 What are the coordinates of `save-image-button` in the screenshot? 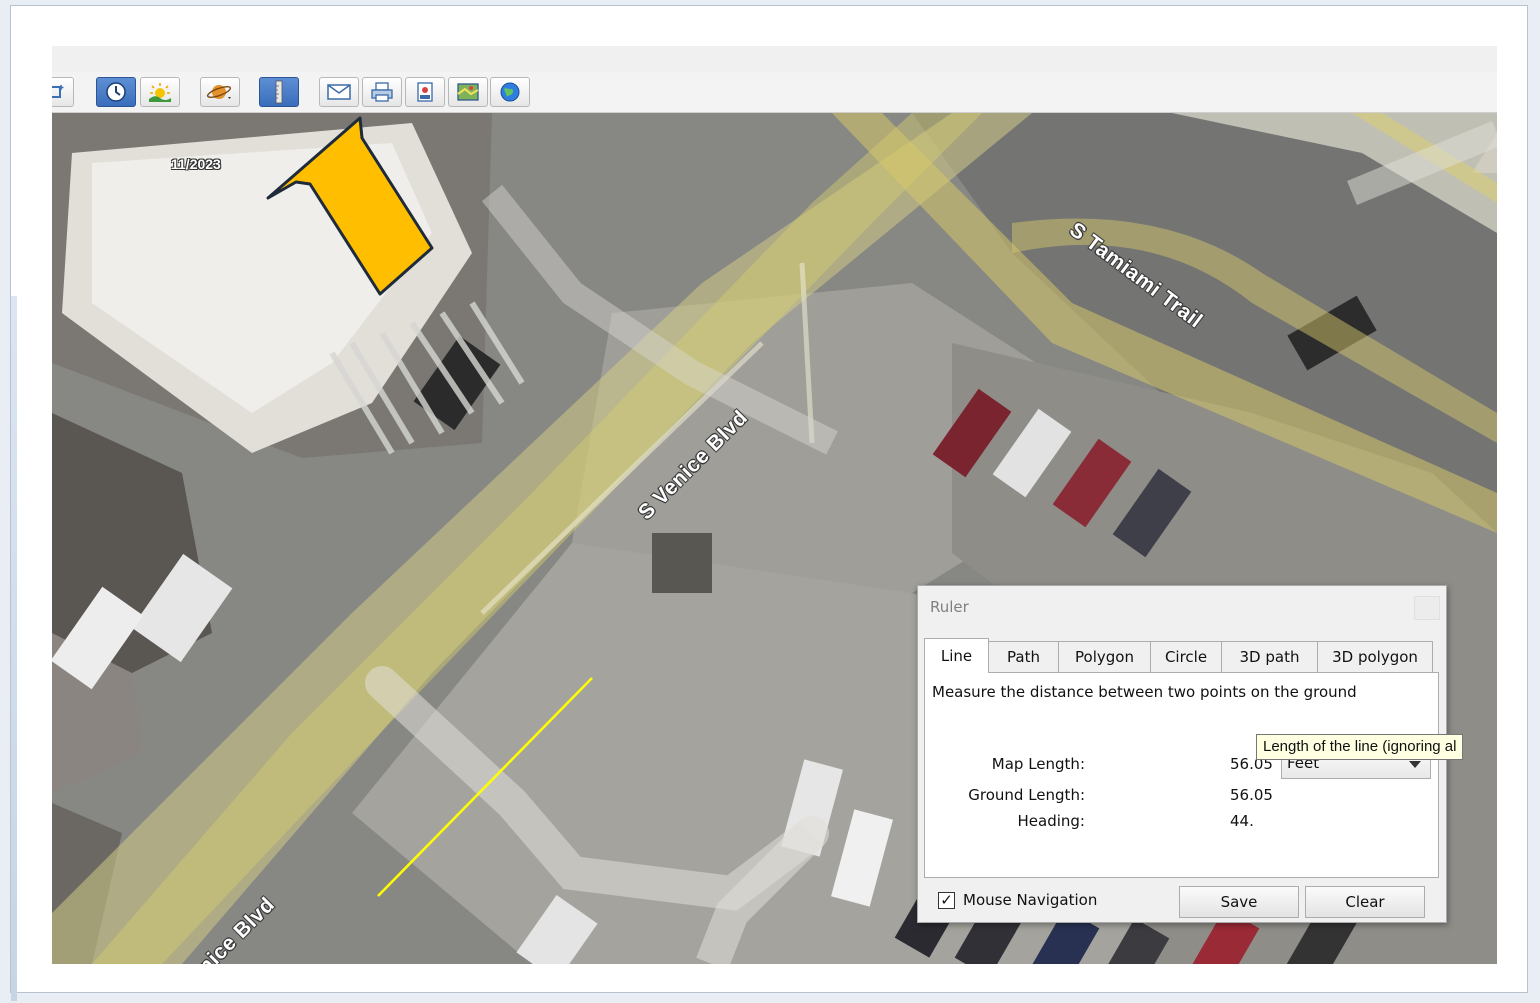 It's located at (425, 92).